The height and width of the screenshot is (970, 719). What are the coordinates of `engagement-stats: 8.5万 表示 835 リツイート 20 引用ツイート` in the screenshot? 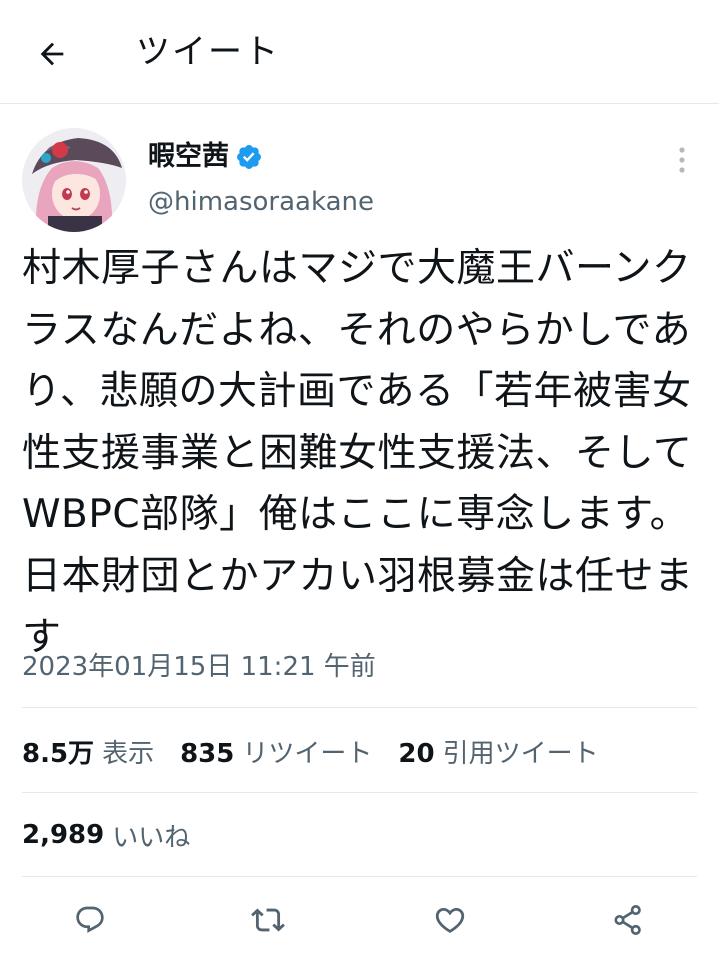 It's located at (323, 751).